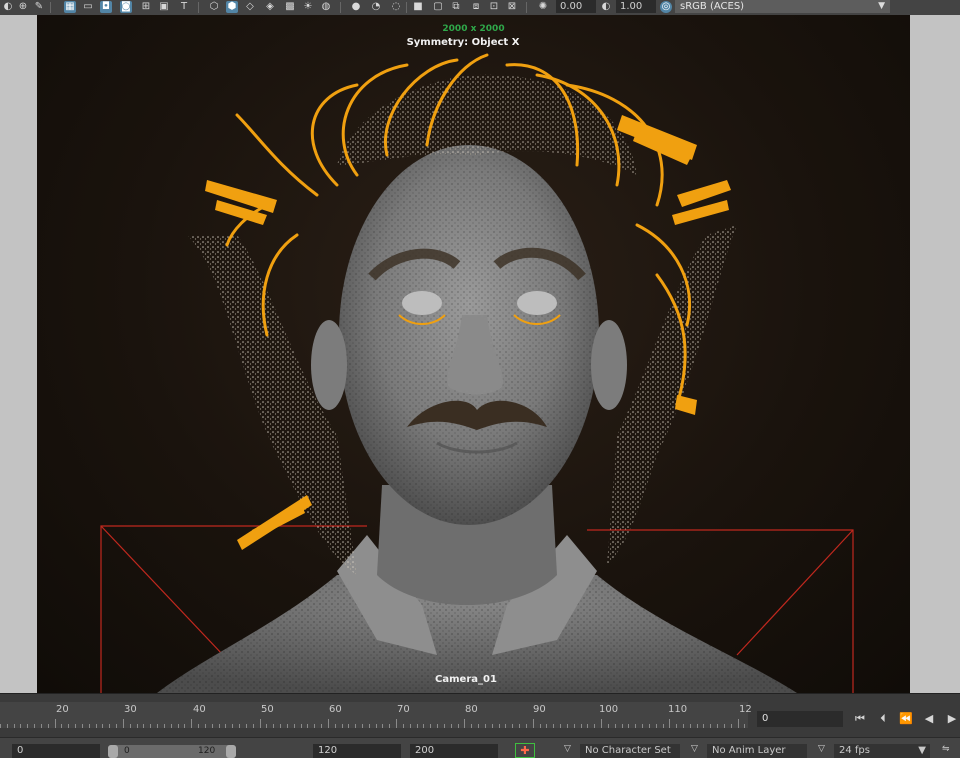 The width and height of the screenshot is (960, 758). What do you see at coordinates (606, 7) in the screenshot?
I see `gamma-icon: ◐` at bounding box center [606, 7].